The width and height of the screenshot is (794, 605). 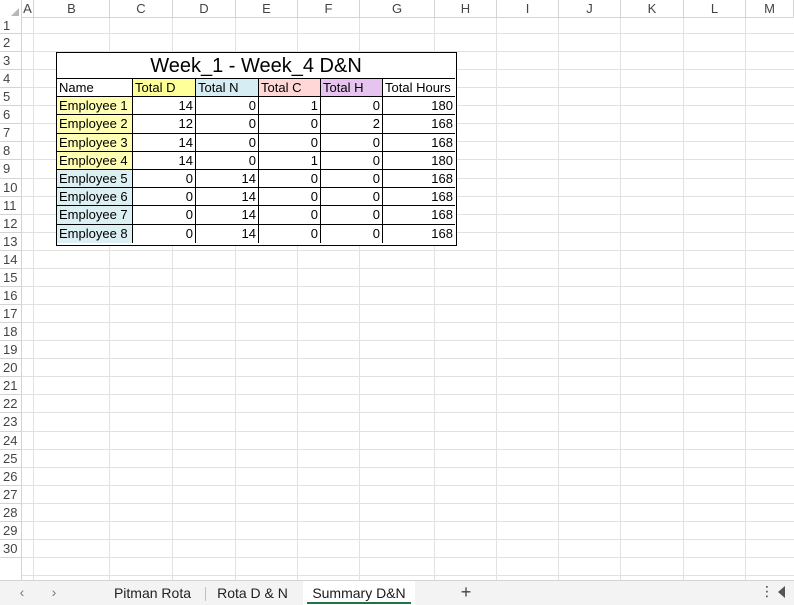 What do you see at coordinates (95, 197) in the screenshot?
I see `employee-name-cell: Employee 6` at bounding box center [95, 197].